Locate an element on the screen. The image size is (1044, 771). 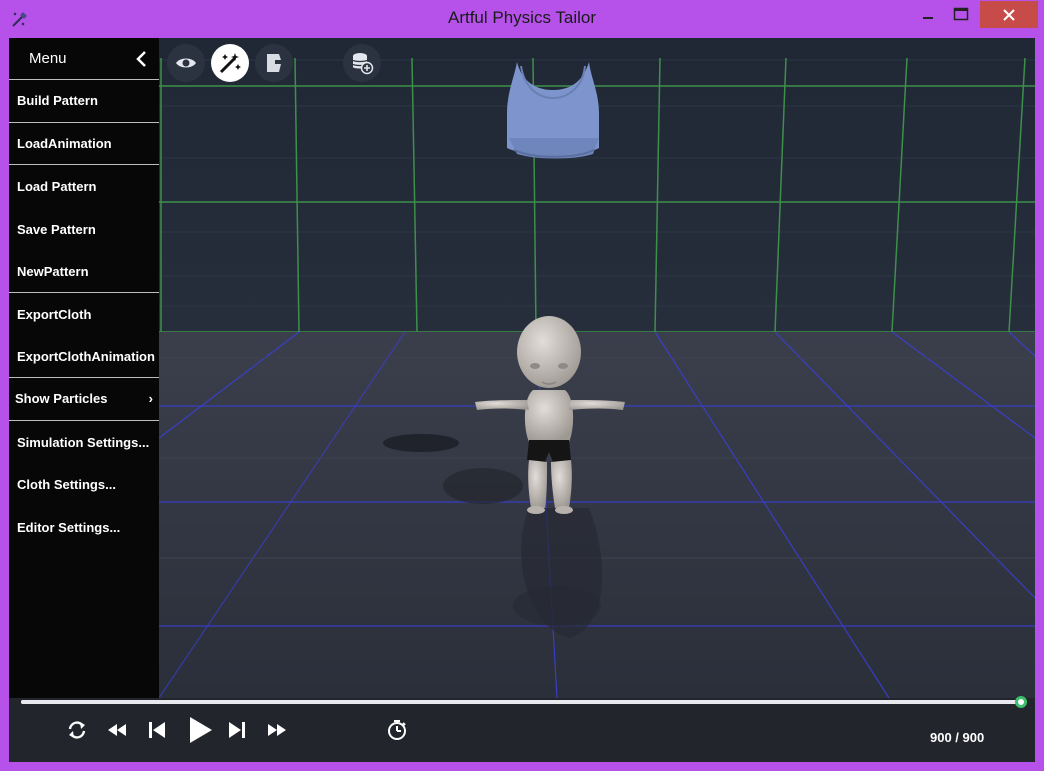
menu-item-label: Build Pattern is located at coordinates (57, 101).